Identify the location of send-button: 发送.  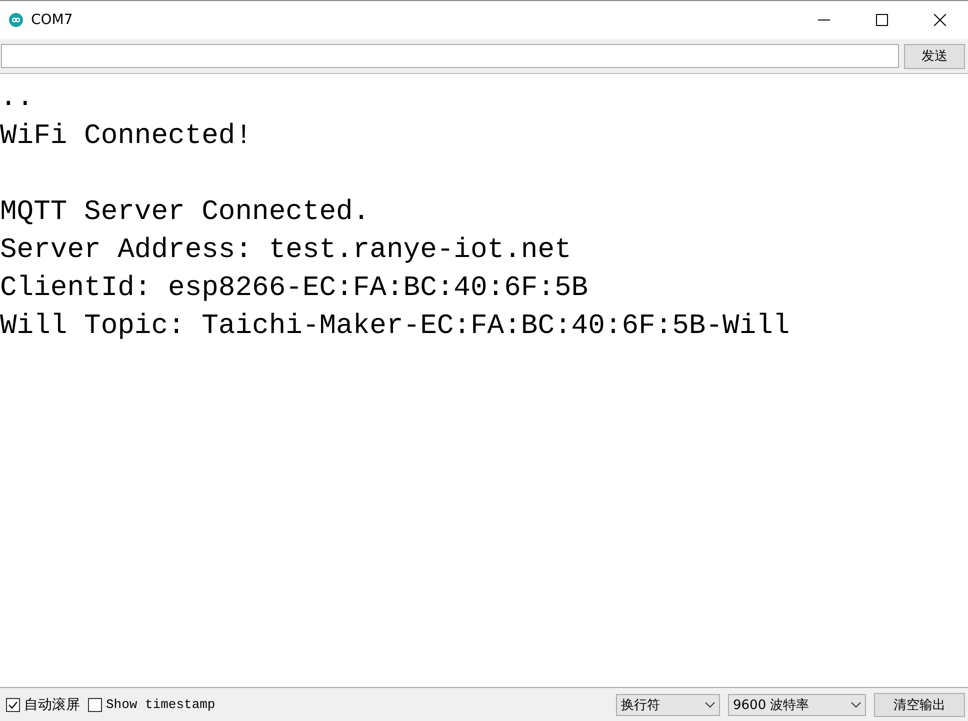
(934, 56).